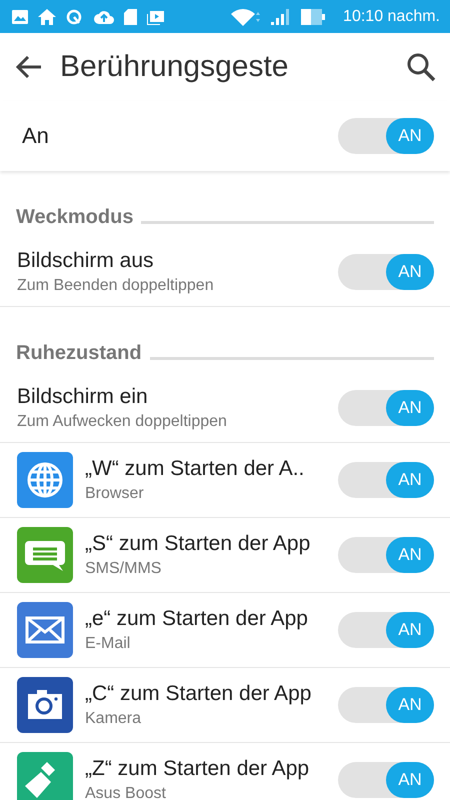  Describe the element at coordinates (421, 67) in the screenshot. I see `search-icon` at that location.